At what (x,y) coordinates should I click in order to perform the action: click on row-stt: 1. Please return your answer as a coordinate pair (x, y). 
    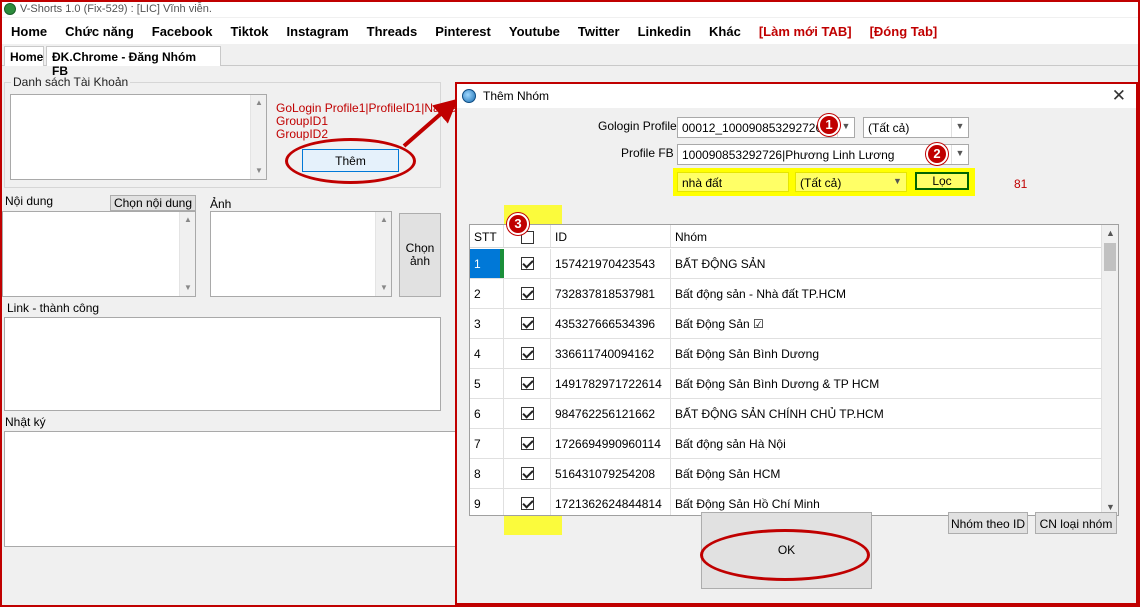
    Looking at the image, I should click on (487, 263).